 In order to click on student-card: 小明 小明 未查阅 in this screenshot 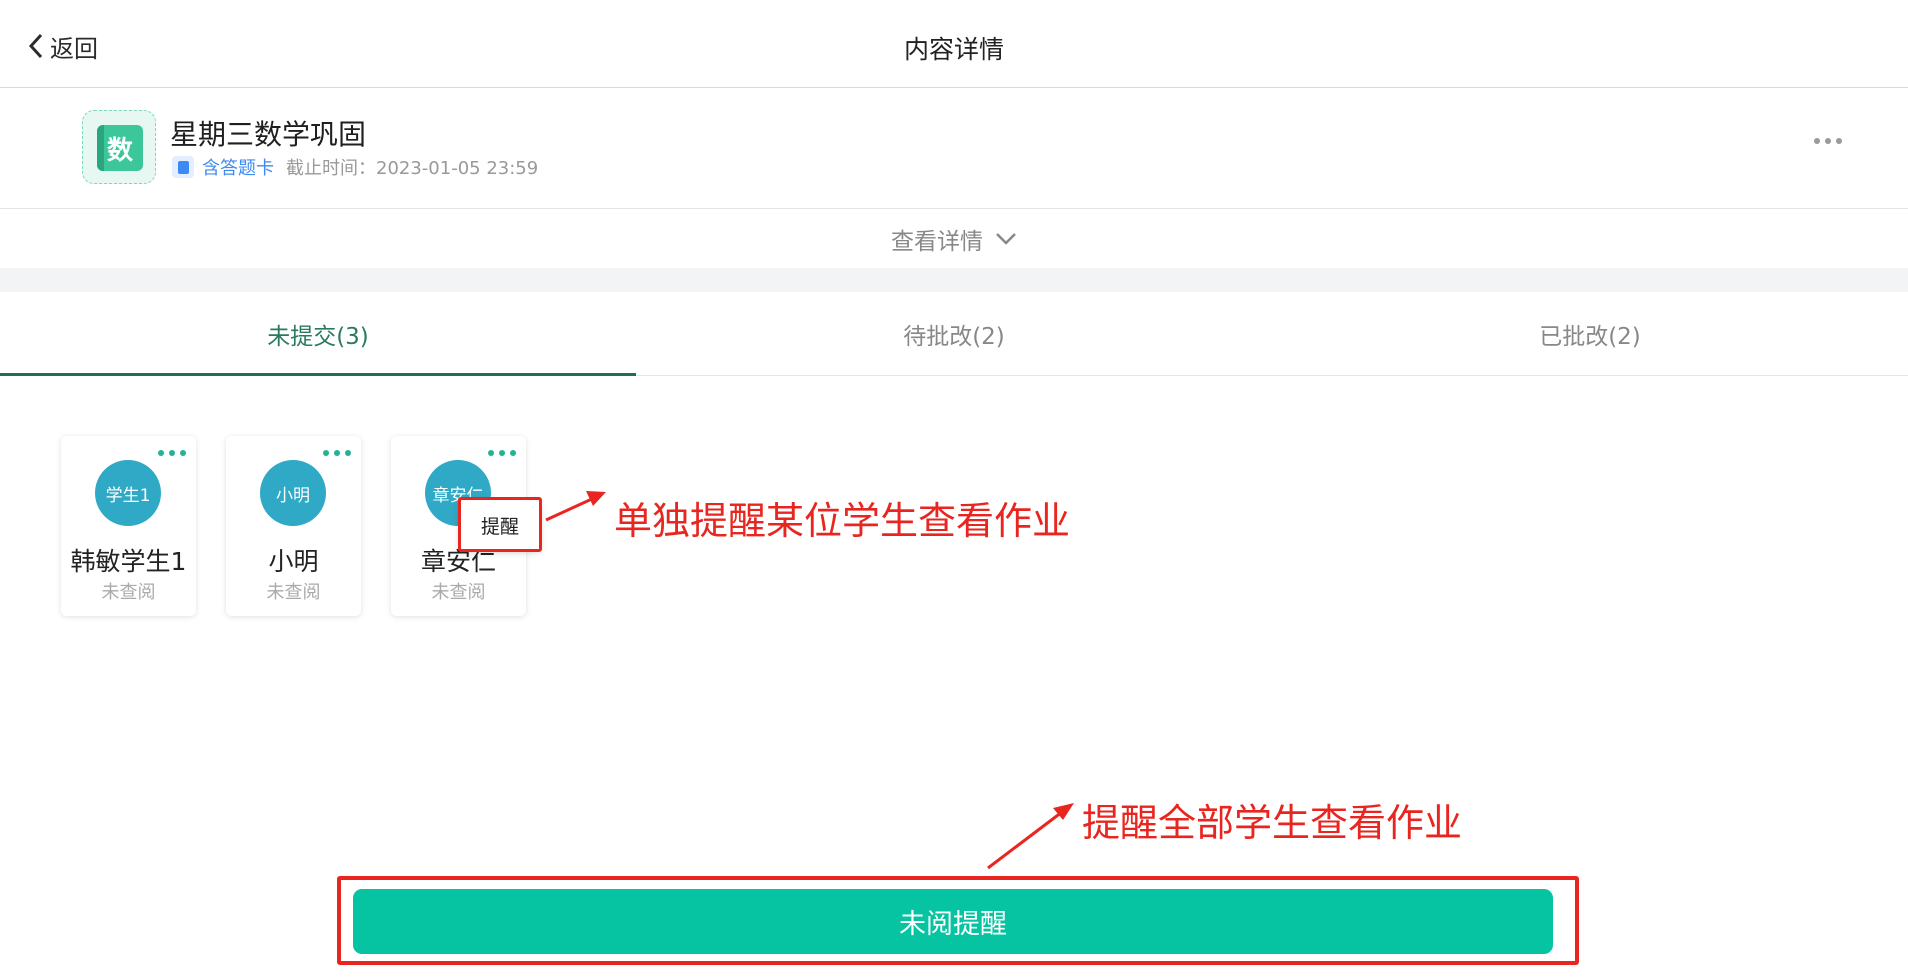, I will do `click(293, 526)`.